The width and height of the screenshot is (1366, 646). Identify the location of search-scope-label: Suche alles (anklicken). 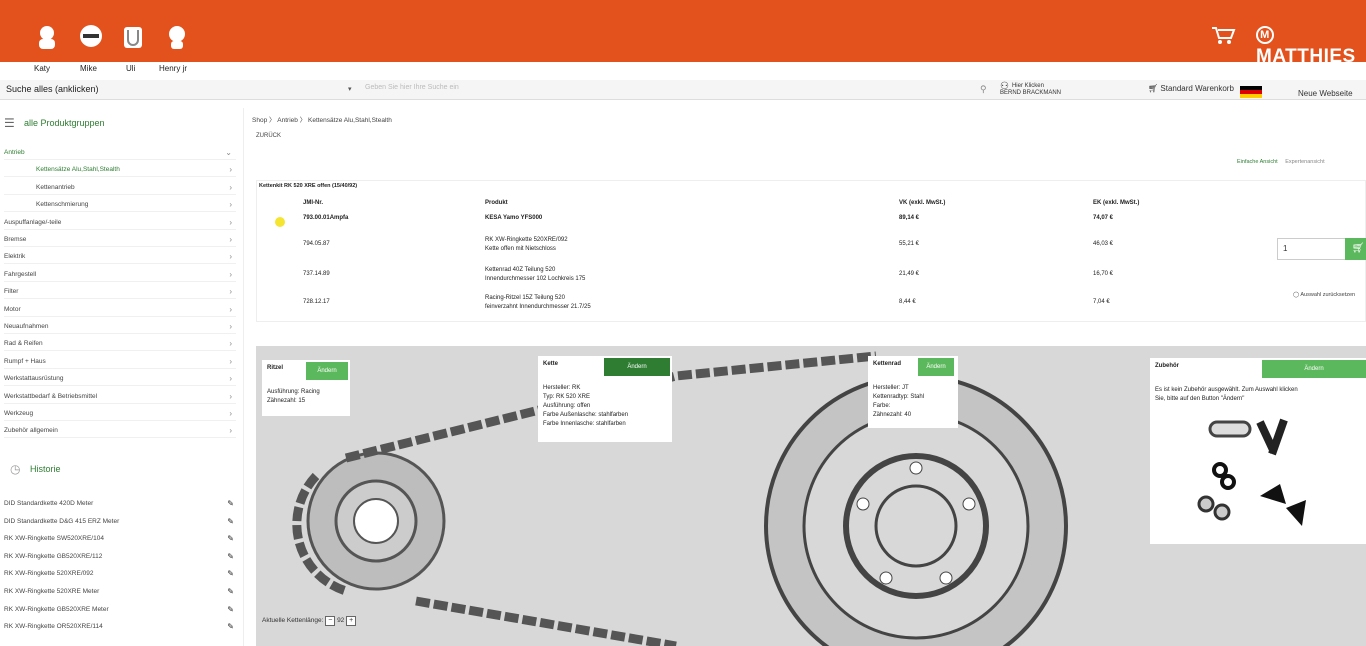
(52, 89).